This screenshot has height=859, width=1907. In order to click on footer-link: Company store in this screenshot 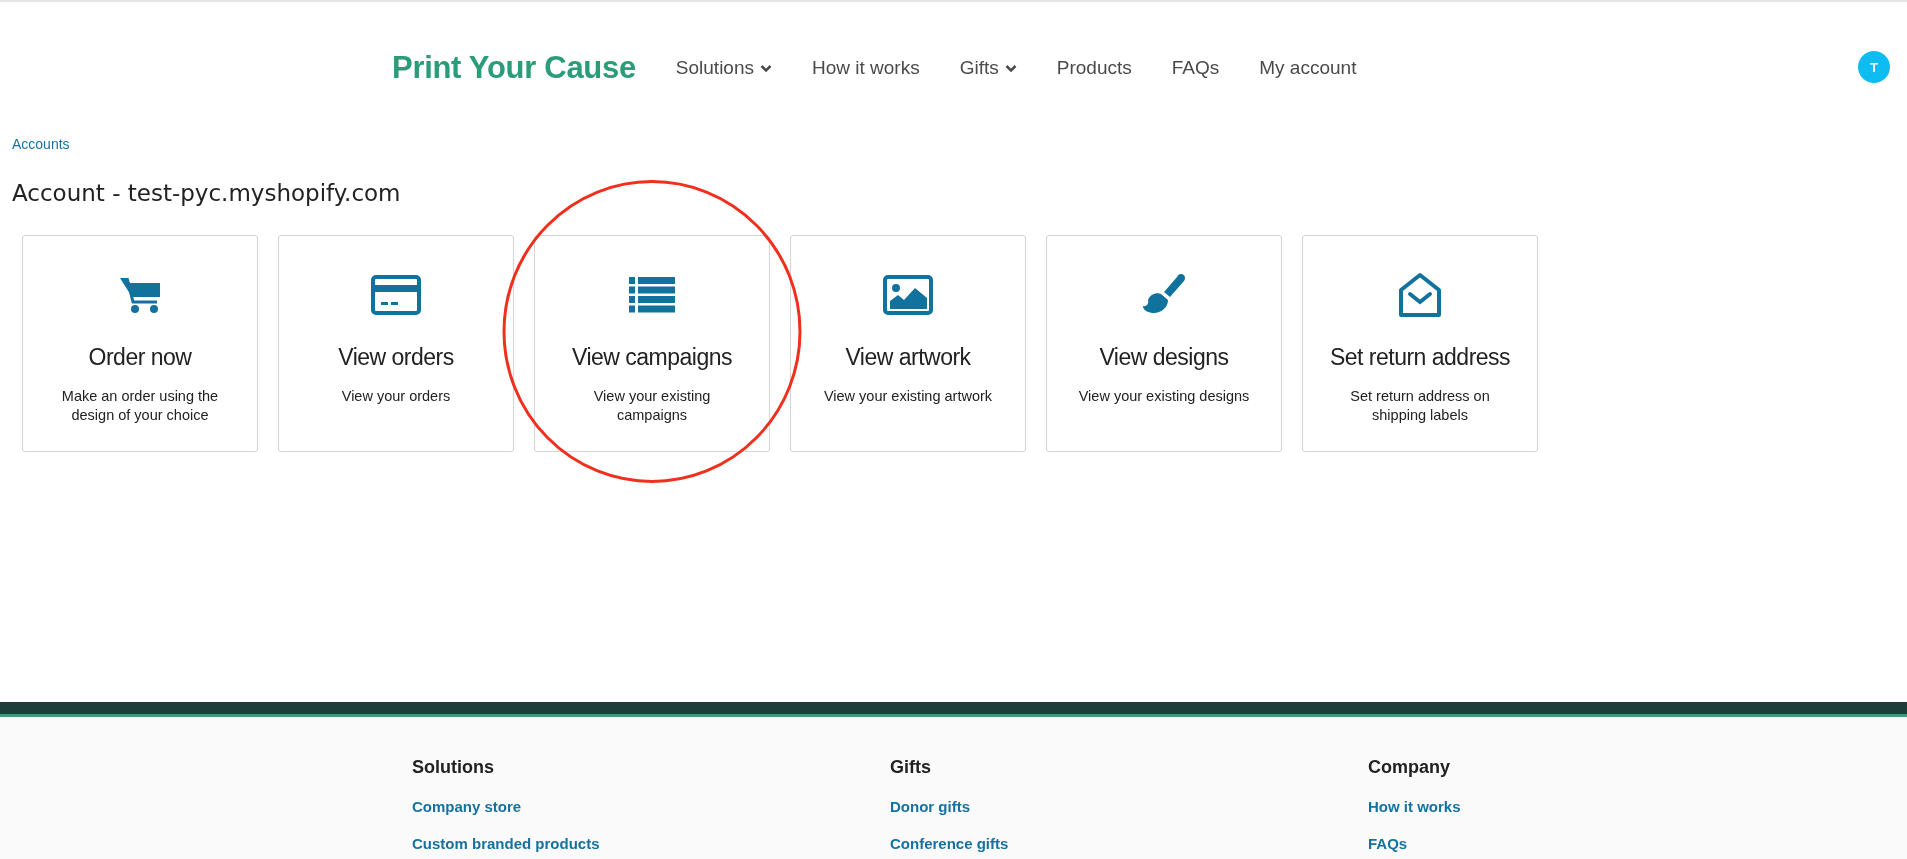, I will do `click(467, 806)`.